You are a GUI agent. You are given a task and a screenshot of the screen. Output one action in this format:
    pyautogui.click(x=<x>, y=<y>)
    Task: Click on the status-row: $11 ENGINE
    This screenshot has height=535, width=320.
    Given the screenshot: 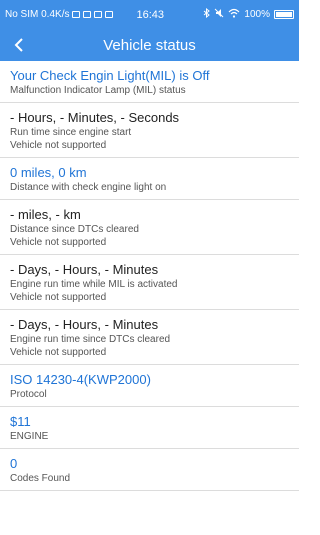 What is the action you would take?
    pyautogui.click(x=149, y=428)
    